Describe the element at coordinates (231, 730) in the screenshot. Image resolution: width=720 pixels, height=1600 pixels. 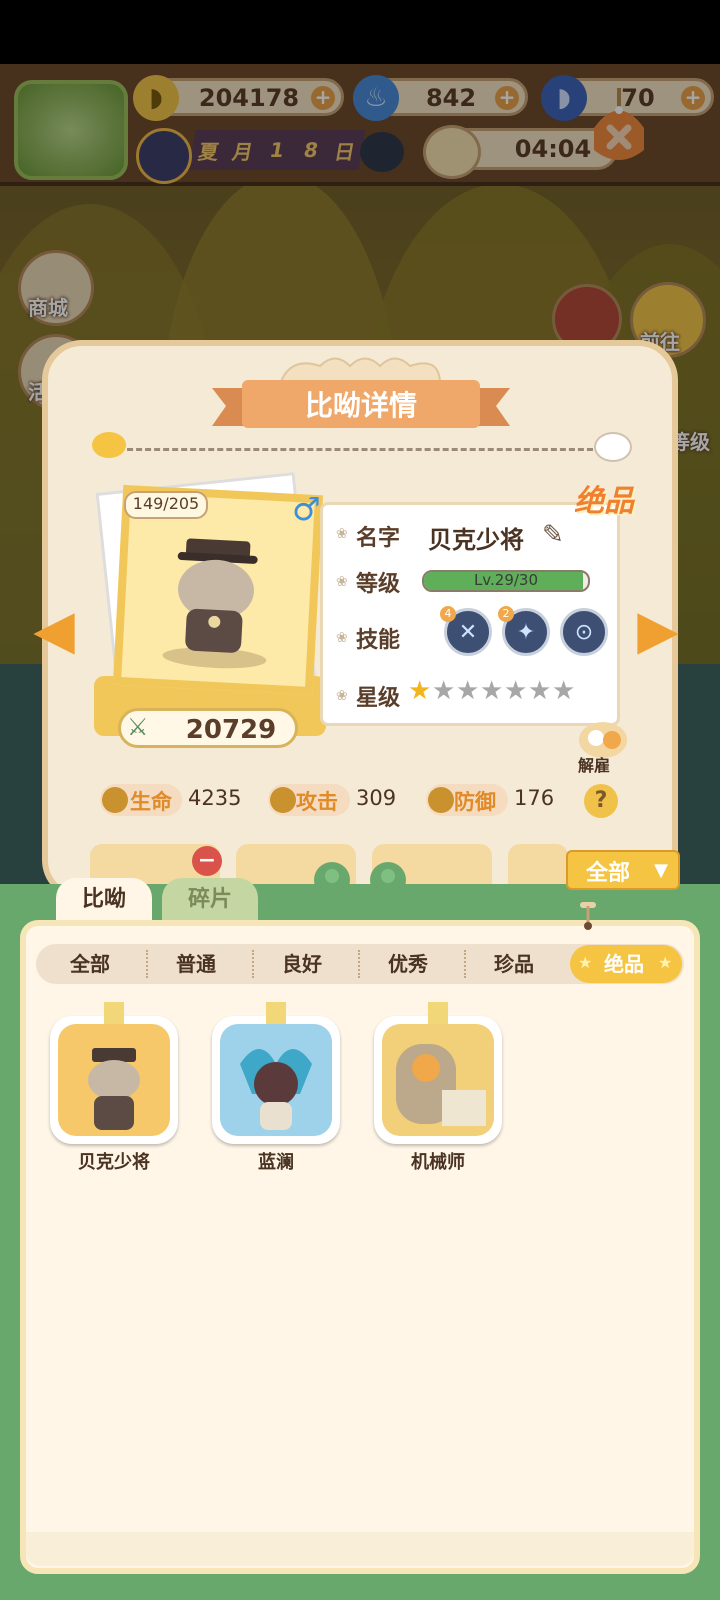
I see `combat-power-value: 20729` at that location.